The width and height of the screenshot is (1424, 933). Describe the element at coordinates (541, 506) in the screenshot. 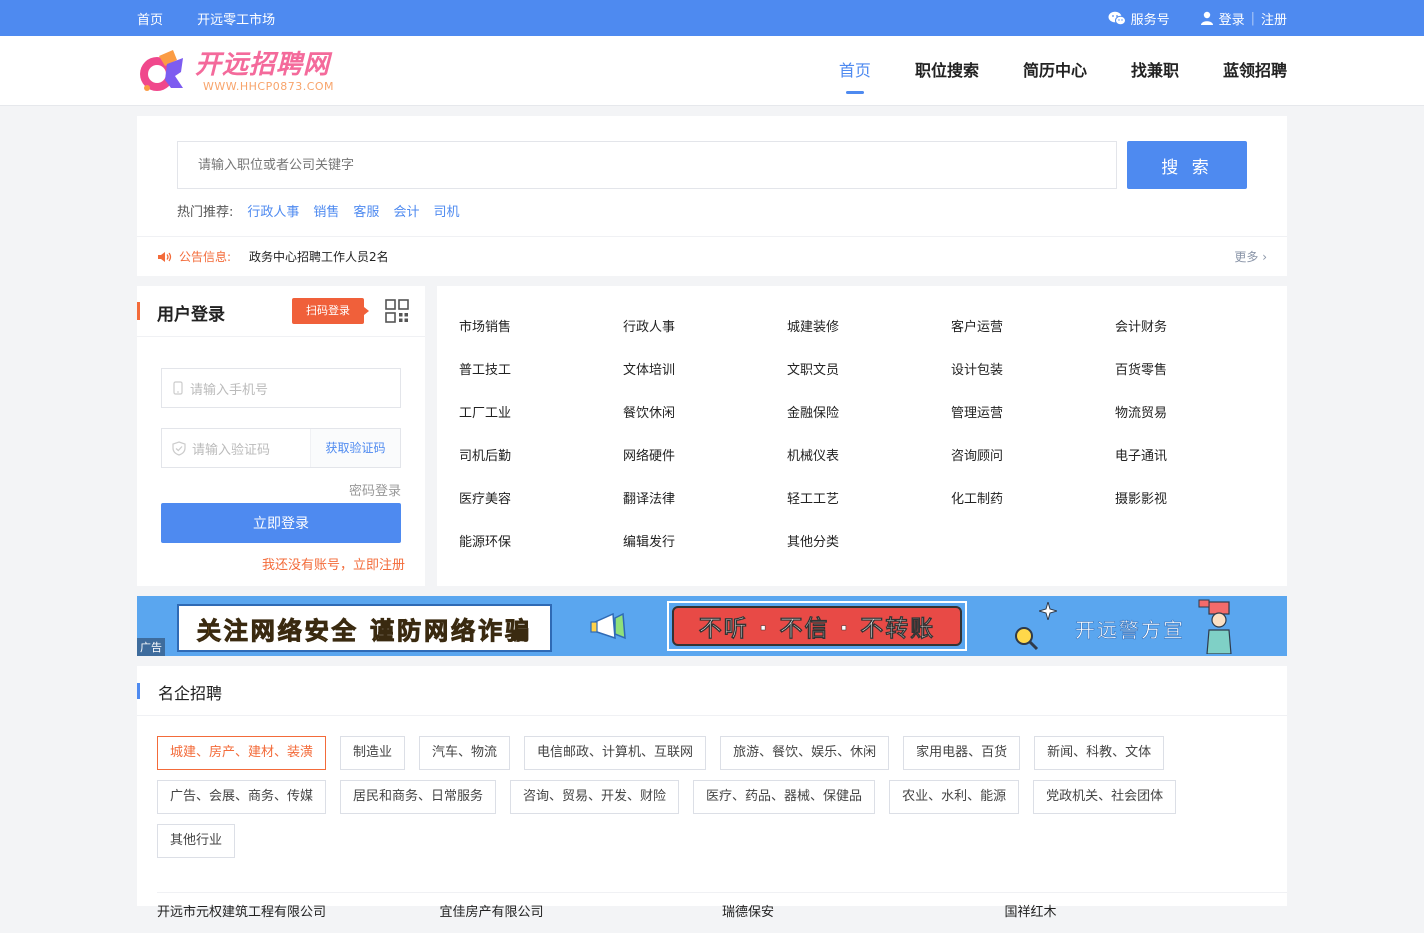

I see `category-item: 医疗美容` at that location.